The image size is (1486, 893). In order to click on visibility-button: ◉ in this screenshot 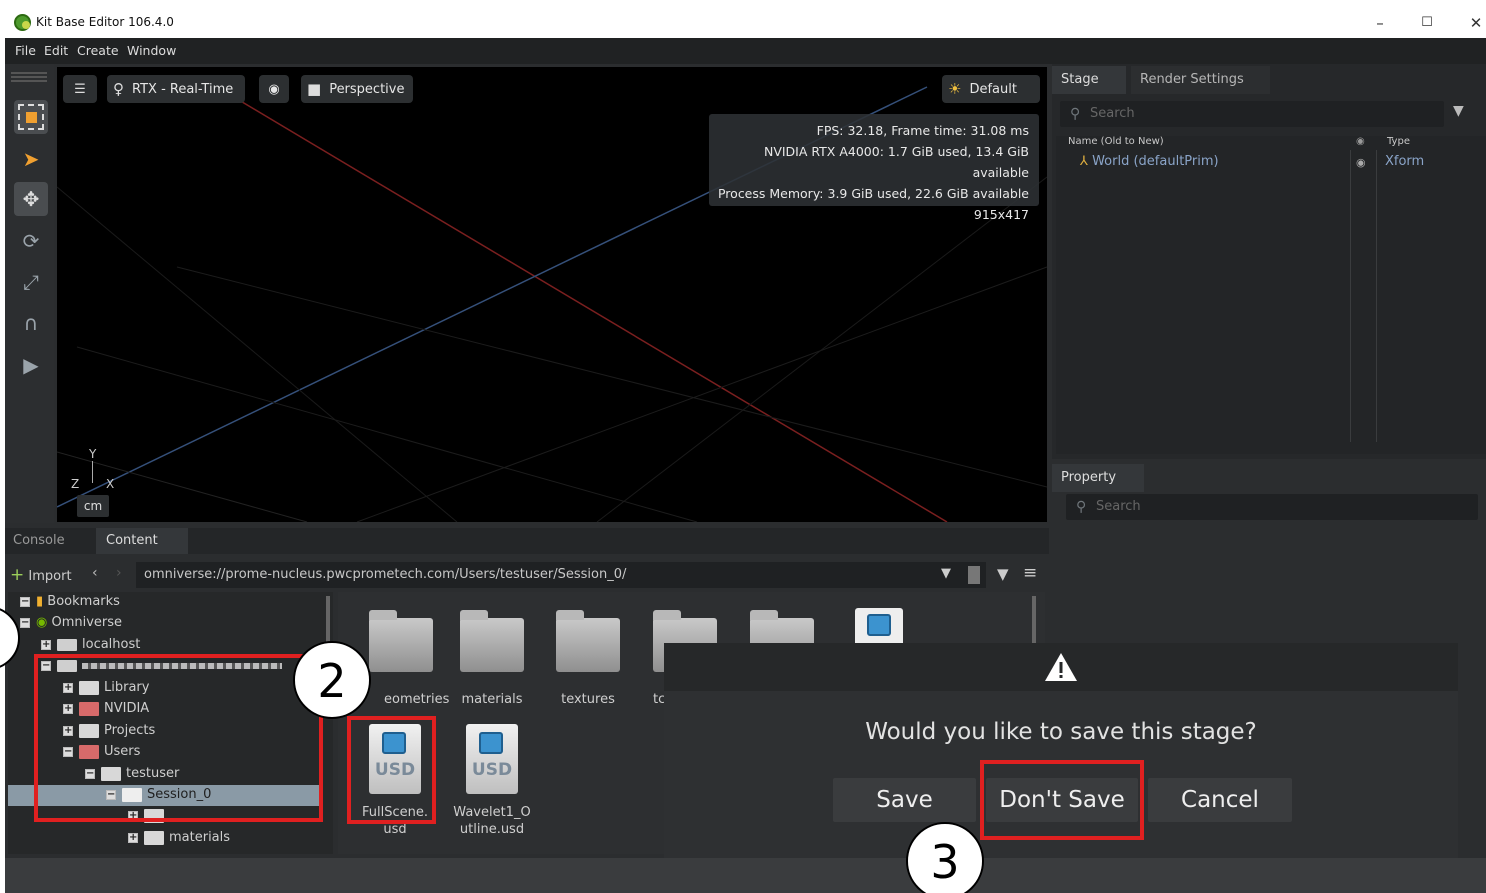, I will do `click(274, 89)`.